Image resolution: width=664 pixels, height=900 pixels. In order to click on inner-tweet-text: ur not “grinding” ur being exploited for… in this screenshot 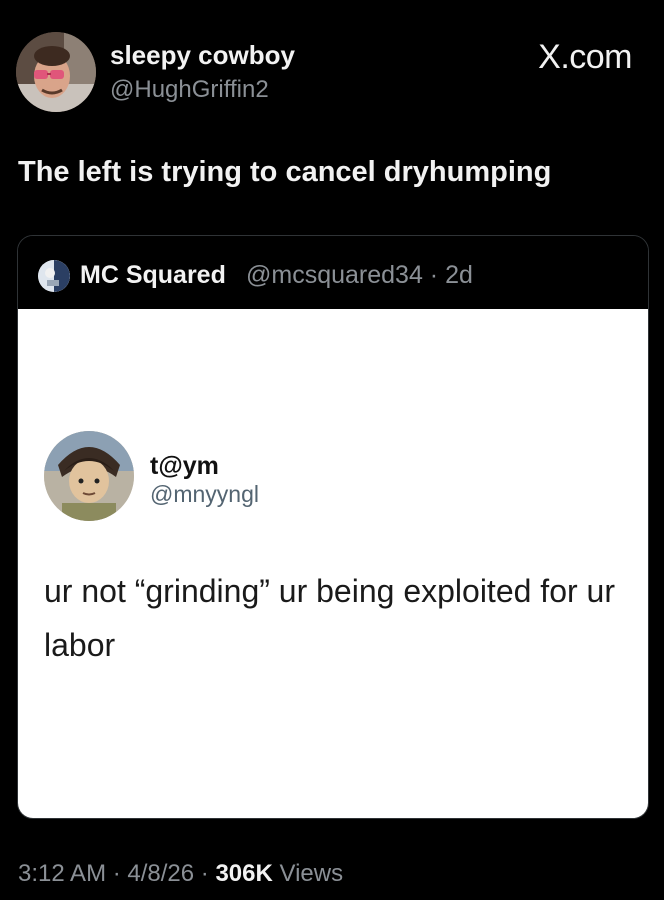, I will do `click(329, 618)`.